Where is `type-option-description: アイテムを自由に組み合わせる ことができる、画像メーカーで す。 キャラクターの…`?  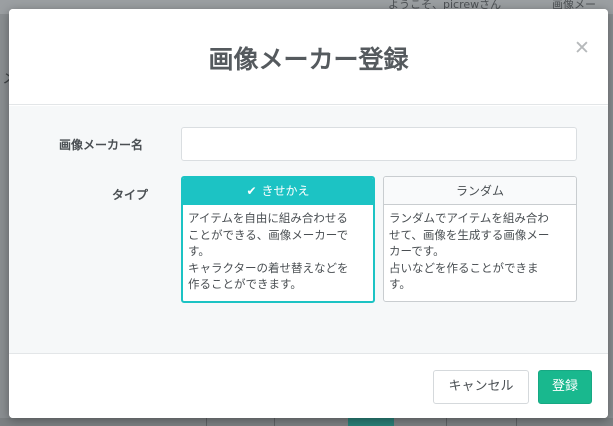
type-option-description: アイテムを自由に組み合わせる ことができる、画像メーカーで す。 キャラクターの… is located at coordinates (268, 251).